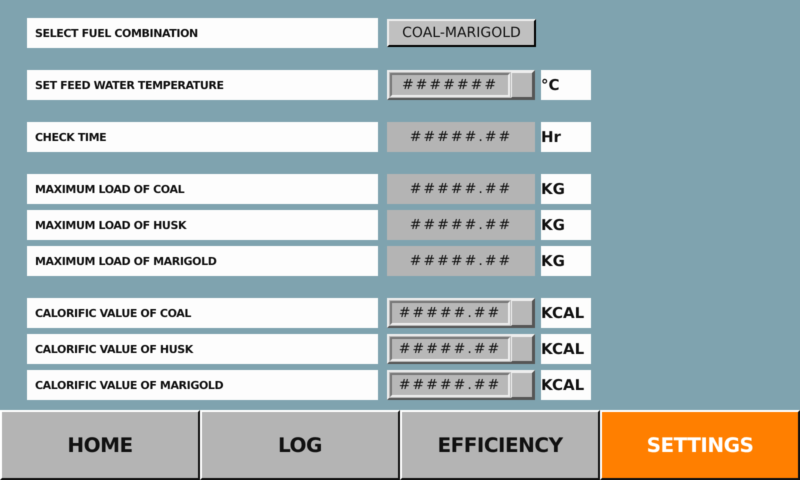 This screenshot has height=480, width=800. I want to click on field-label: CALORIFIC VALUE OF COAL, so click(202, 313).